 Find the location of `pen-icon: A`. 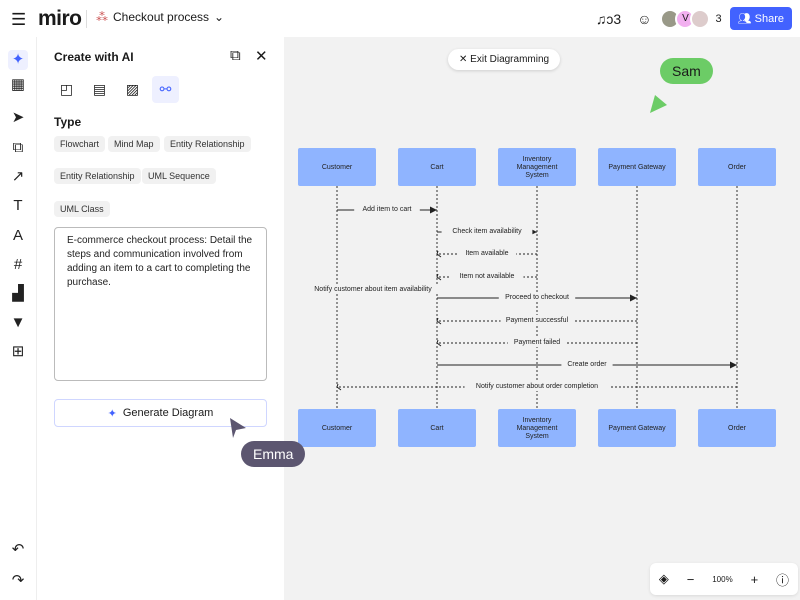

pen-icon: A is located at coordinates (18, 236).